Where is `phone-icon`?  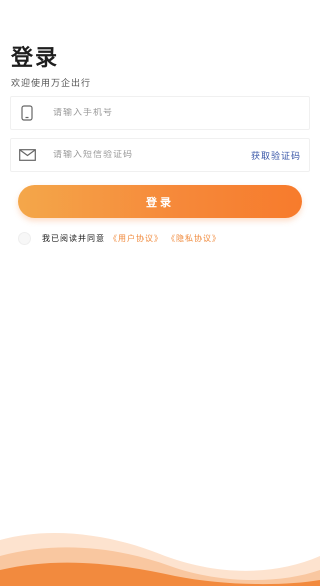 phone-icon is located at coordinates (27, 113).